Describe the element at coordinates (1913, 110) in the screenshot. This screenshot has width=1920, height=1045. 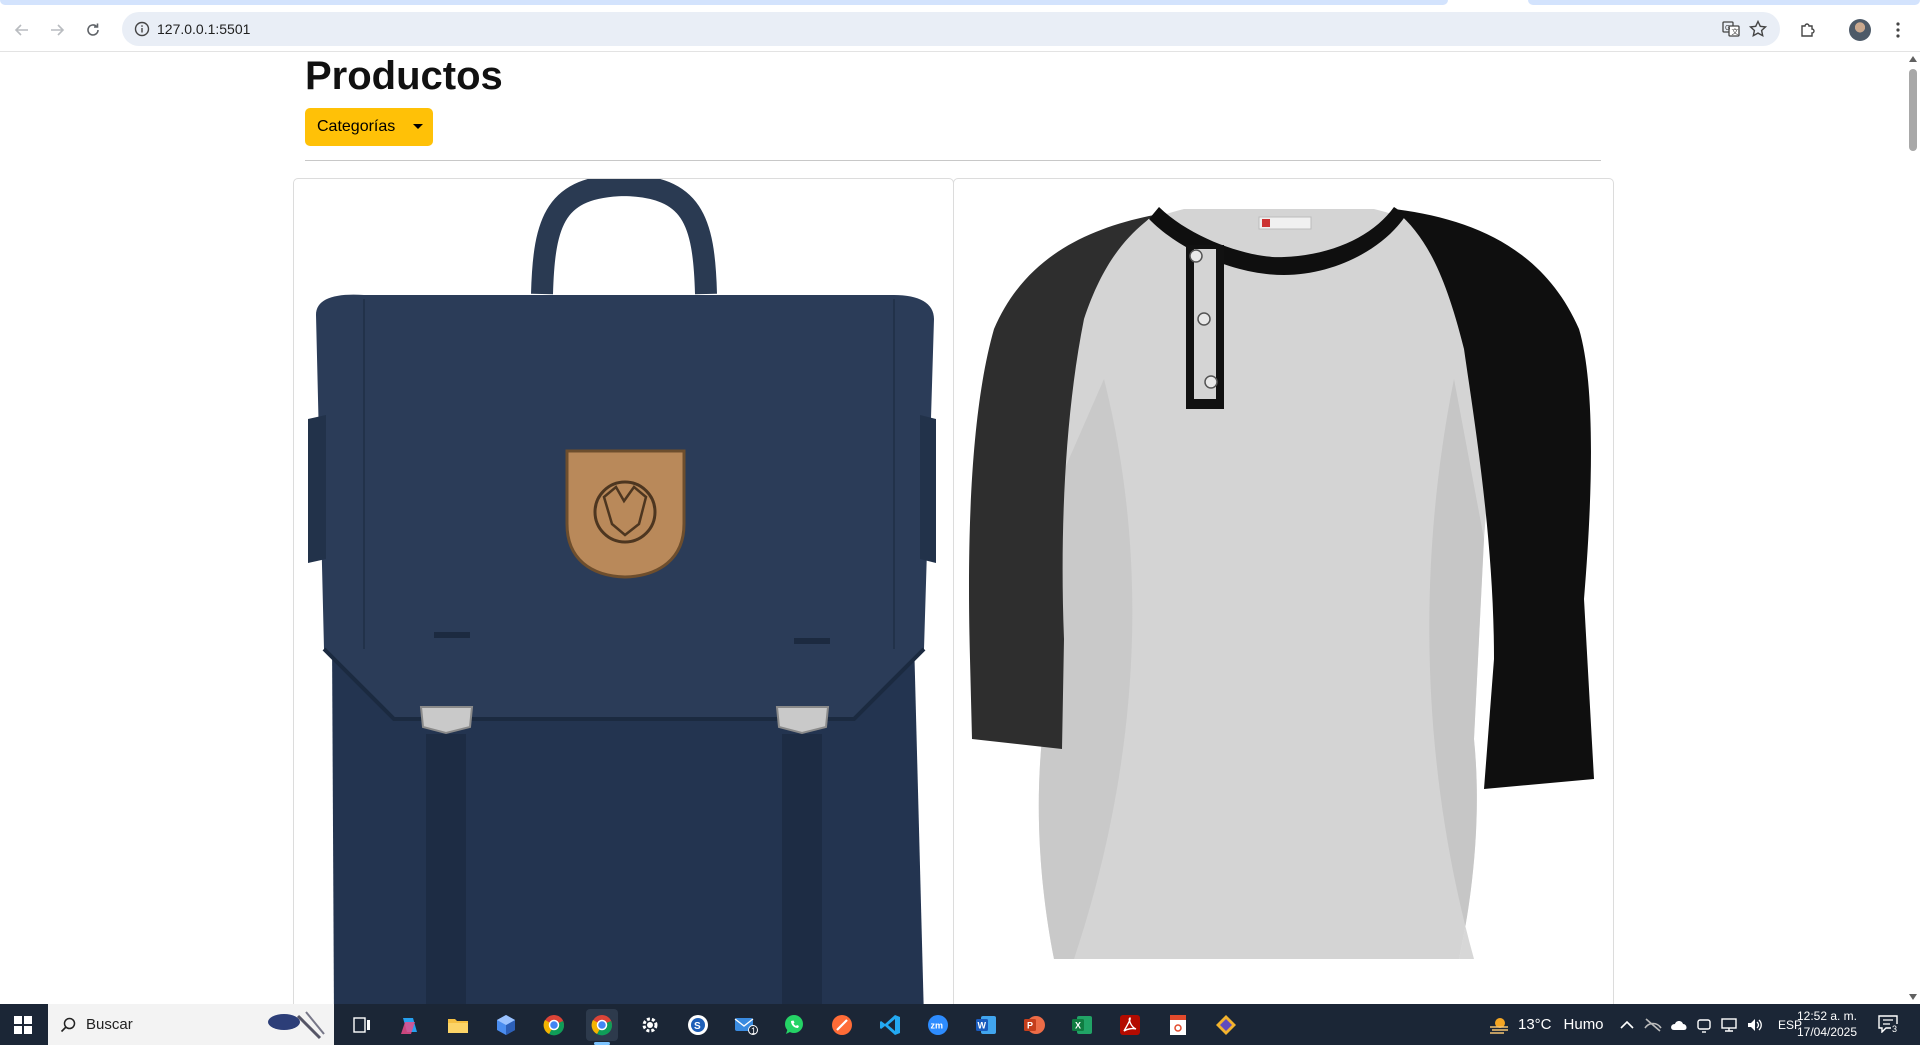
I see `scrollbar-thumb` at that location.